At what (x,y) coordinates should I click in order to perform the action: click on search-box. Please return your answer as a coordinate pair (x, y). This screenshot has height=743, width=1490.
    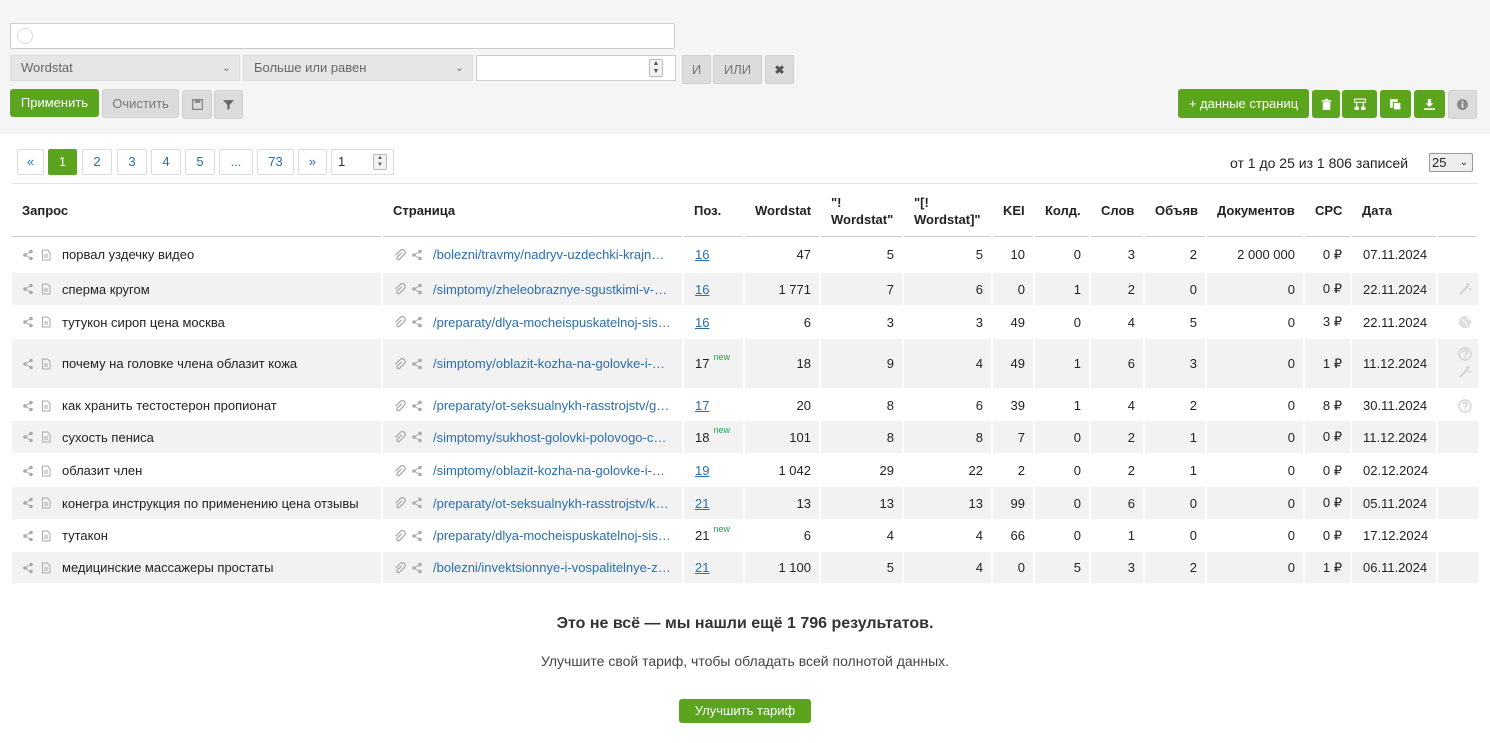
    Looking at the image, I should click on (342, 36).